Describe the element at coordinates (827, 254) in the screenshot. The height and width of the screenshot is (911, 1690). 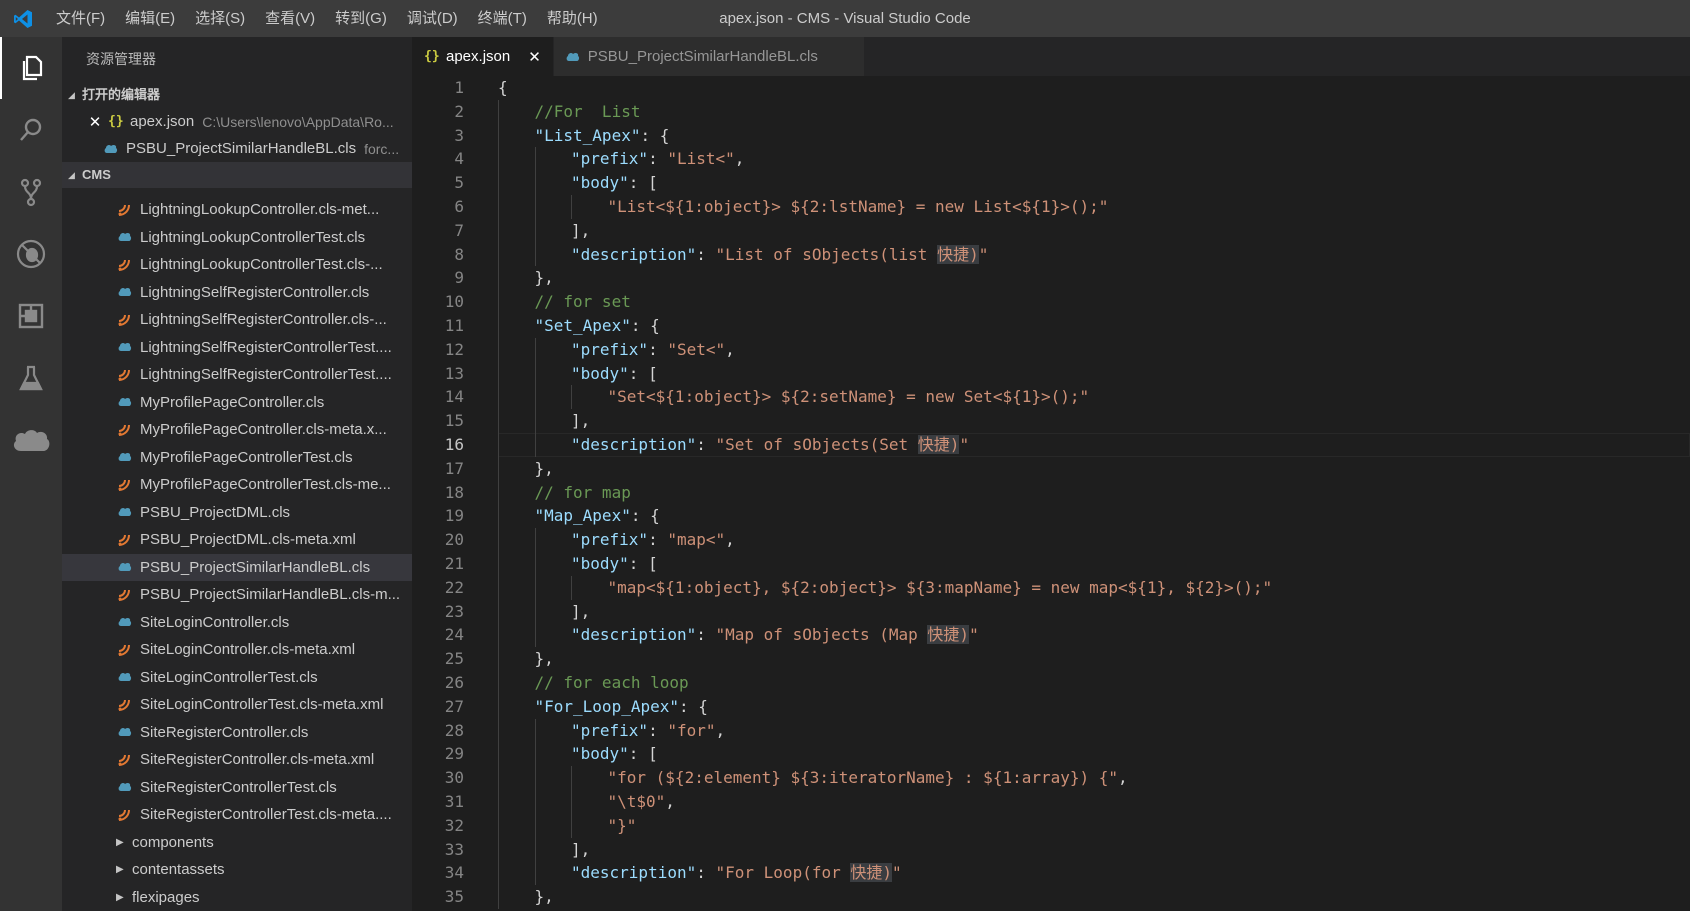
I see `code-token: "List of sObjects(list` at that location.